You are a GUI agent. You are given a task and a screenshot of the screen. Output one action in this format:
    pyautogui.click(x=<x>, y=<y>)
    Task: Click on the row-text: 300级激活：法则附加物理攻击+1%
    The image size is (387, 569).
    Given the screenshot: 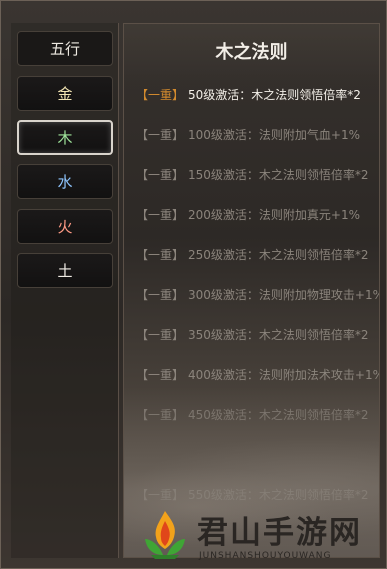 What is the action you would take?
    pyautogui.click(x=284, y=295)
    